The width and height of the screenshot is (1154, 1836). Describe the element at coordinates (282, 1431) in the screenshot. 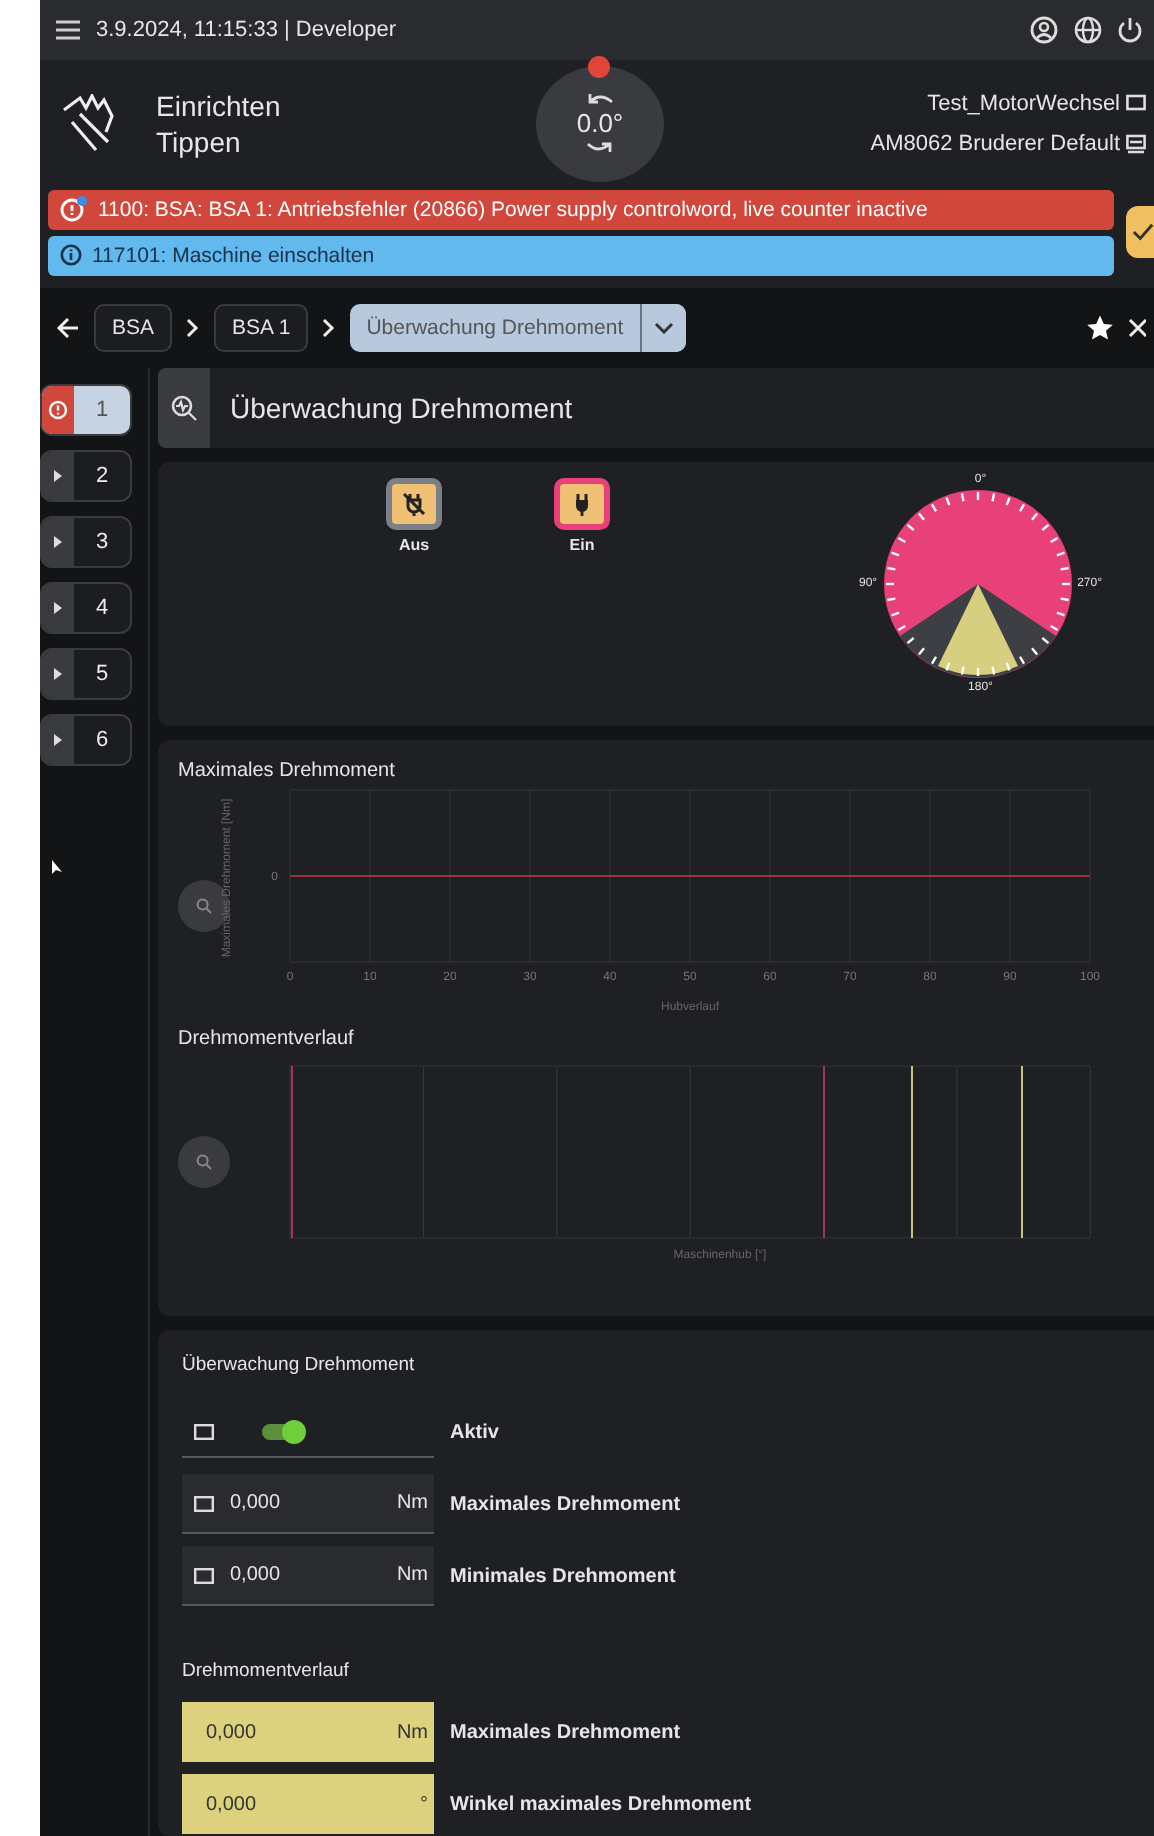

I see `toggle-switch` at that location.